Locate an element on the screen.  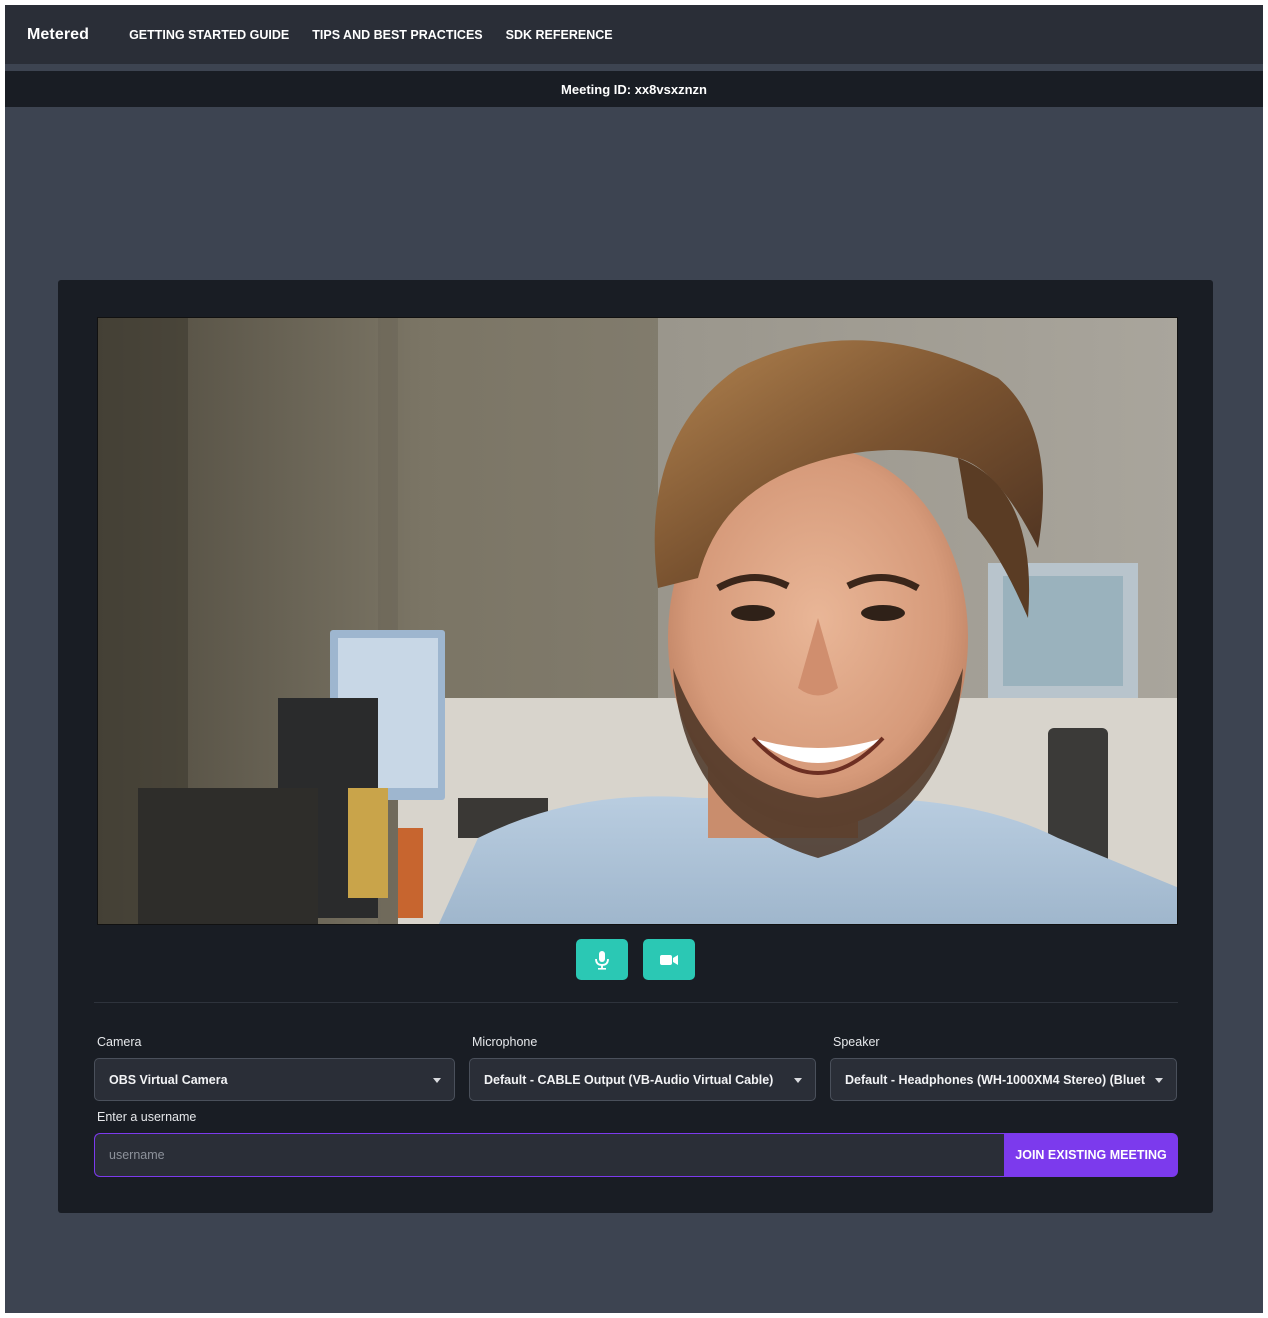
camera-label: Camera is located at coordinates (119, 1042).